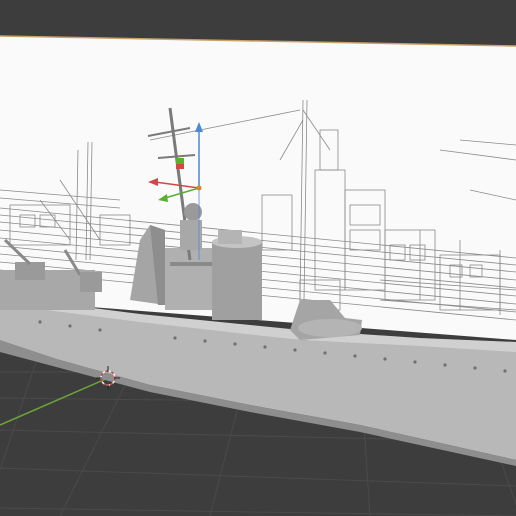 The image size is (516, 516). Describe the element at coordinates (199, 188) in the screenshot. I see `origin-point-icon` at that location.